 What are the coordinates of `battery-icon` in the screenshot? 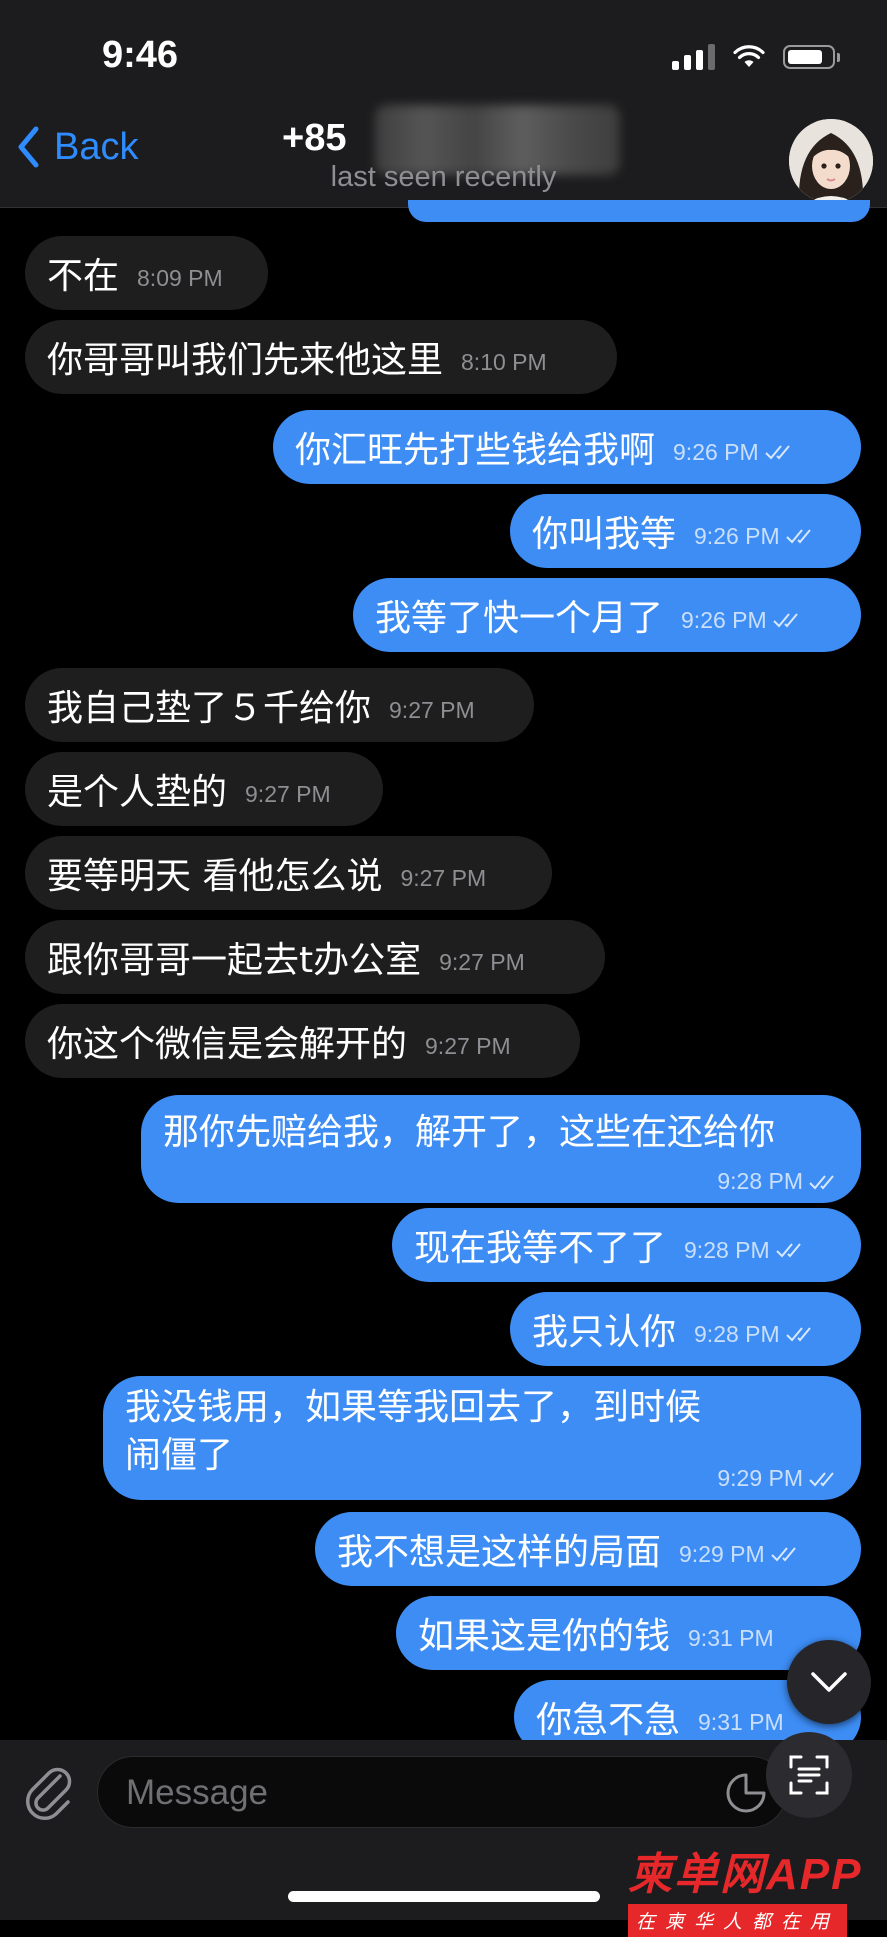 It's located at (811, 57).